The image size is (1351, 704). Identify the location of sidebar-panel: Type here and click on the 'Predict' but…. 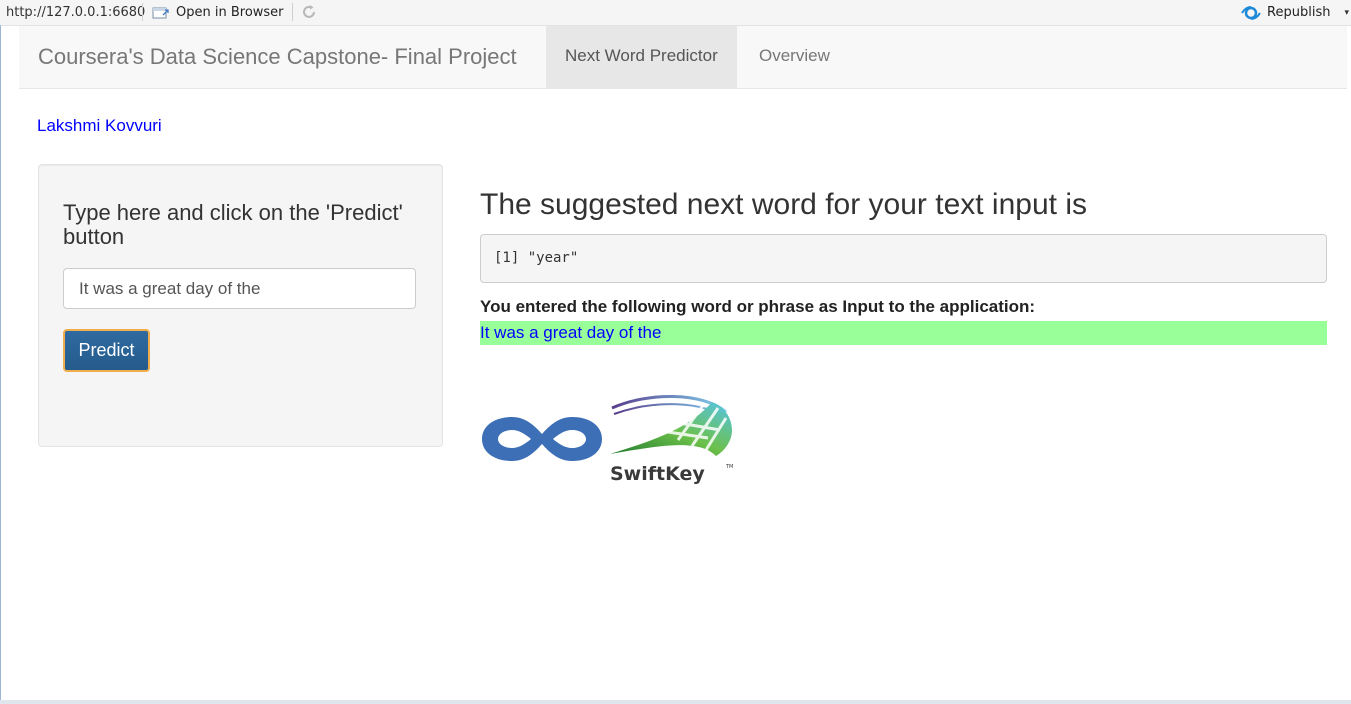
(240, 305).